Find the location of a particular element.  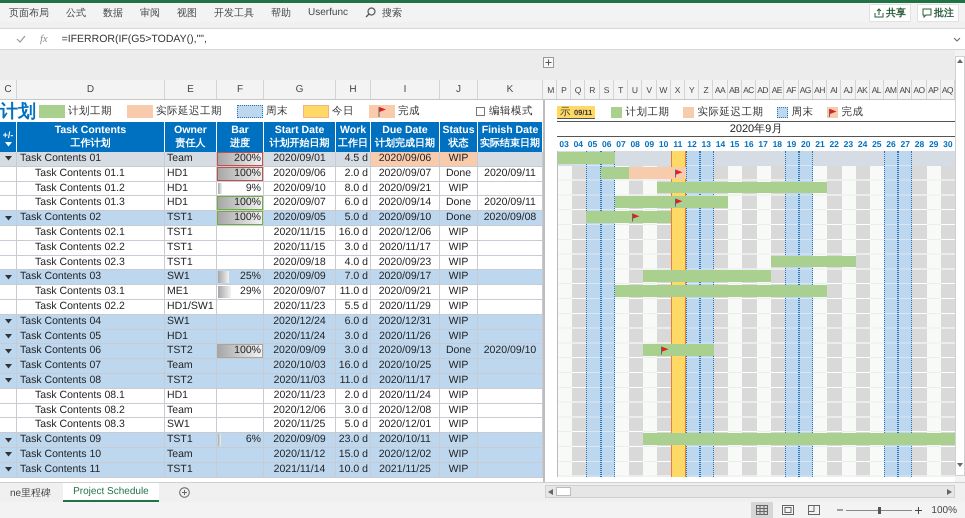

menu-tab: 页面布局 is located at coordinates (29, 13).